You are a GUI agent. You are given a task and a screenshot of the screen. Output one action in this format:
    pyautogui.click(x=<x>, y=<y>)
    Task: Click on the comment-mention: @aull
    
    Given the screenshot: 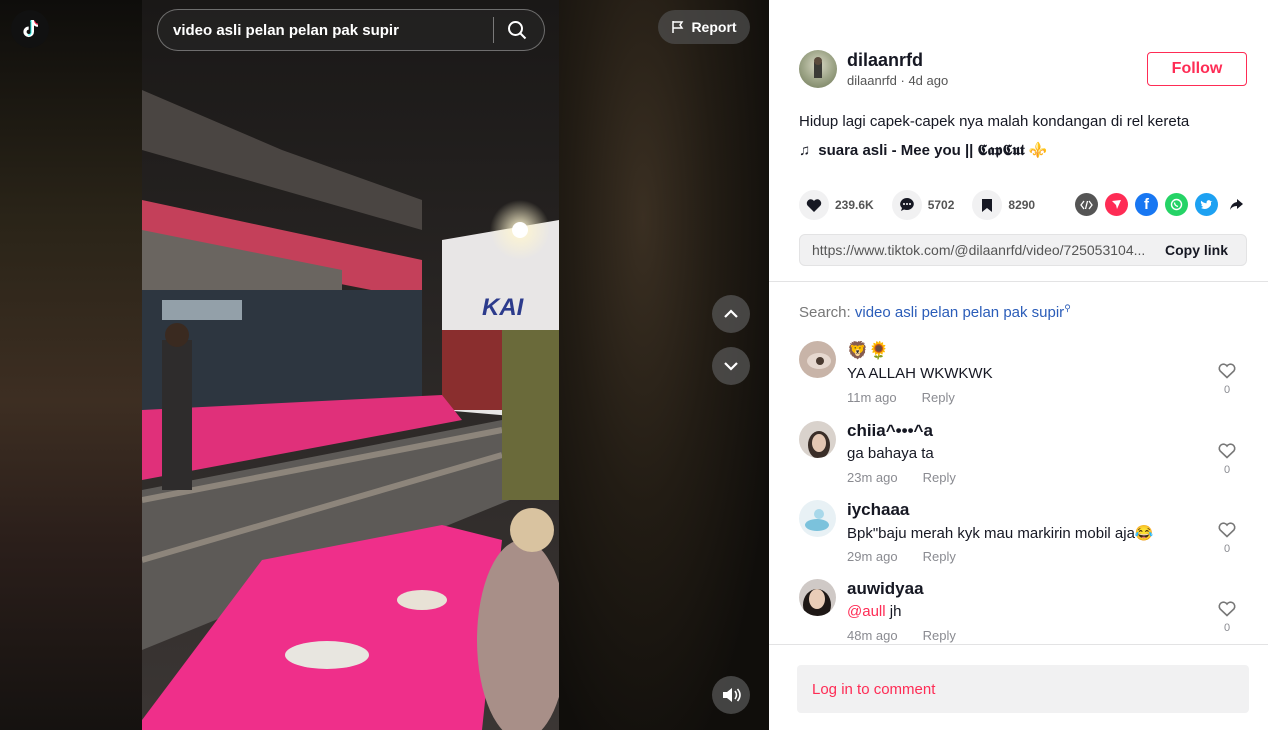 What is the action you would take?
    pyautogui.click(x=866, y=611)
    